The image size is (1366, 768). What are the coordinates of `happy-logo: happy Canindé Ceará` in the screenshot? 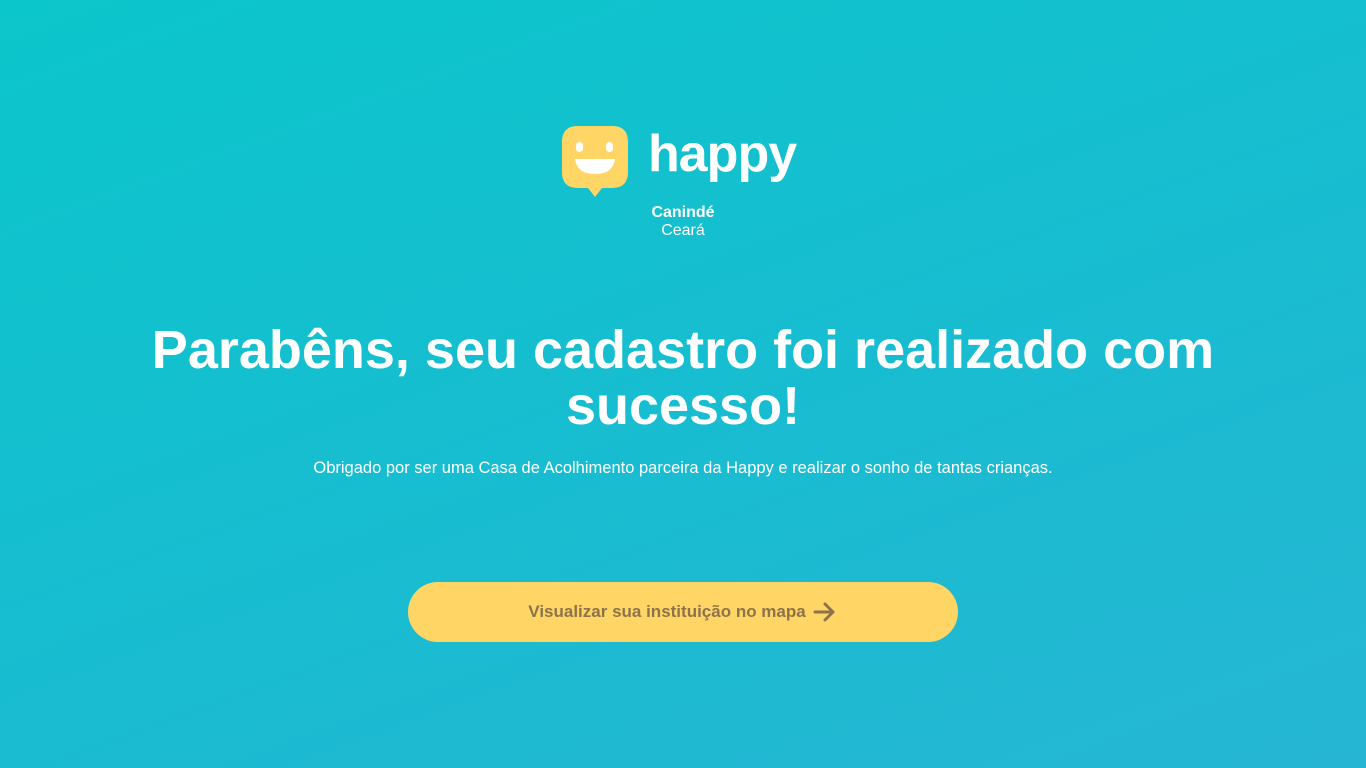 It's located at (687, 184).